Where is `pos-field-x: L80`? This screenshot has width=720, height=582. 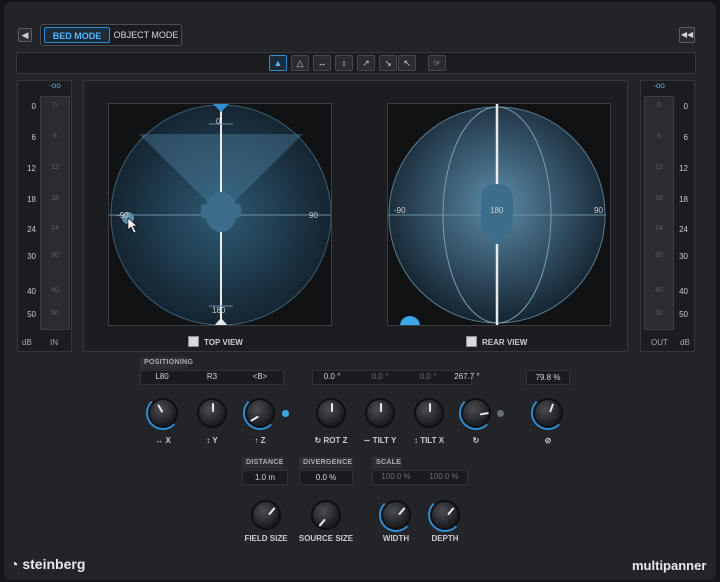 pos-field-x: L80 is located at coordinates (162, 377).